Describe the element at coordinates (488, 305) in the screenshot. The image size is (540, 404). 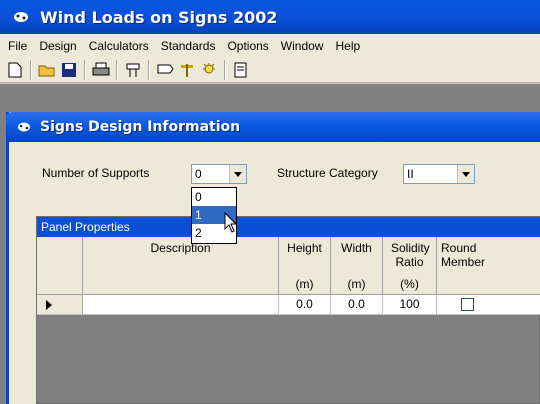
I see `cell-round-member` at that location.